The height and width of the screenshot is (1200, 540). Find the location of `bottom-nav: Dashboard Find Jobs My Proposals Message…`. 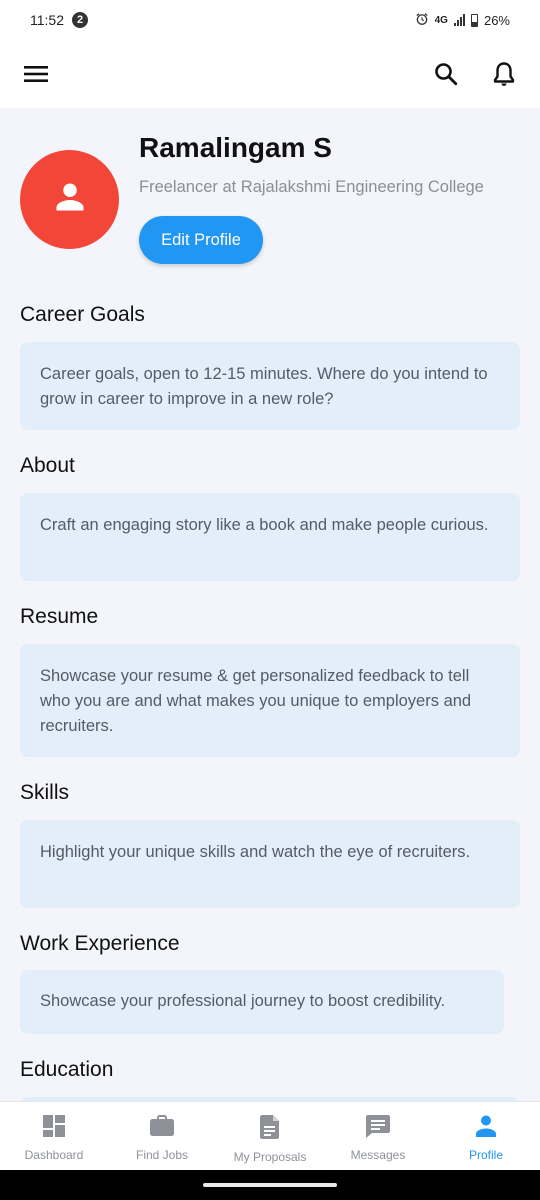

bottom-nav: Dashboard Find Jobs My Proposals Message… is located at coordinates (270, 1135).